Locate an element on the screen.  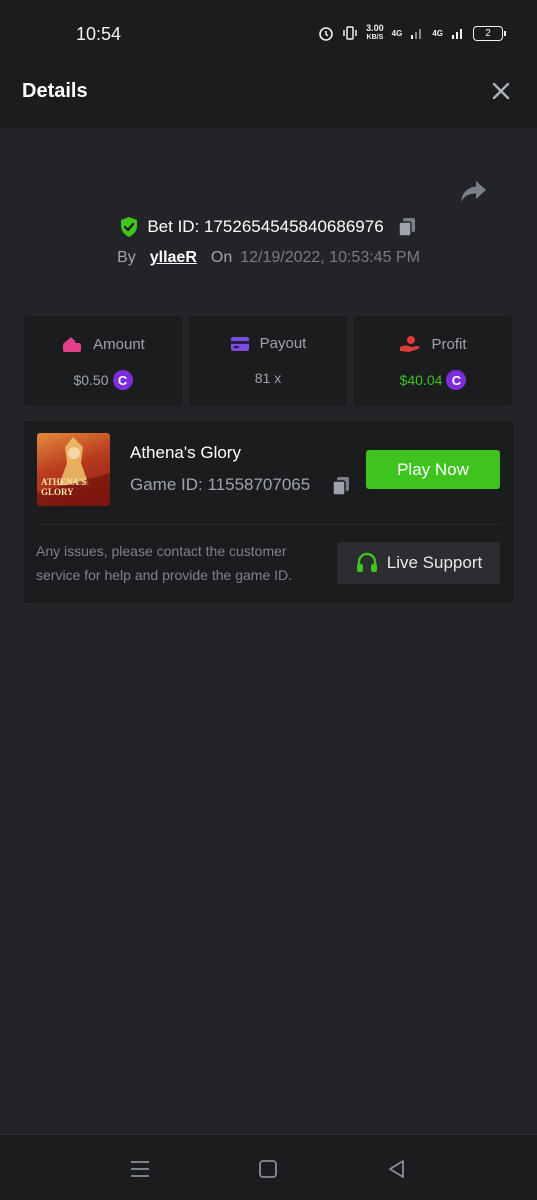
game-name: Athena's Glory is located at coordinates (185, 452).